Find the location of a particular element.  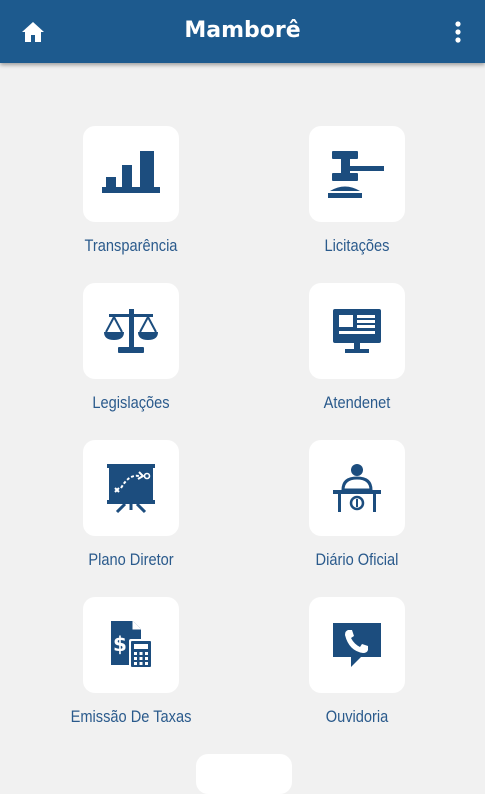

official-desk-icon is located at coordinates (357, 488).